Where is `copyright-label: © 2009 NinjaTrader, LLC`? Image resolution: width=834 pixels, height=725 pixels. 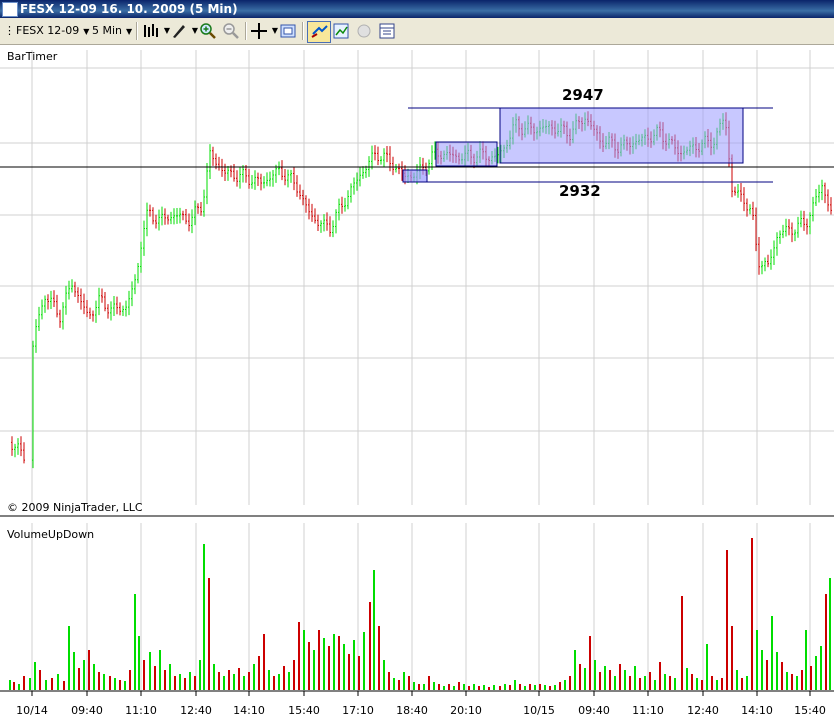
copyright-label: © 2009 NinjaTrader, LLC is located at coordinates (75, 507).